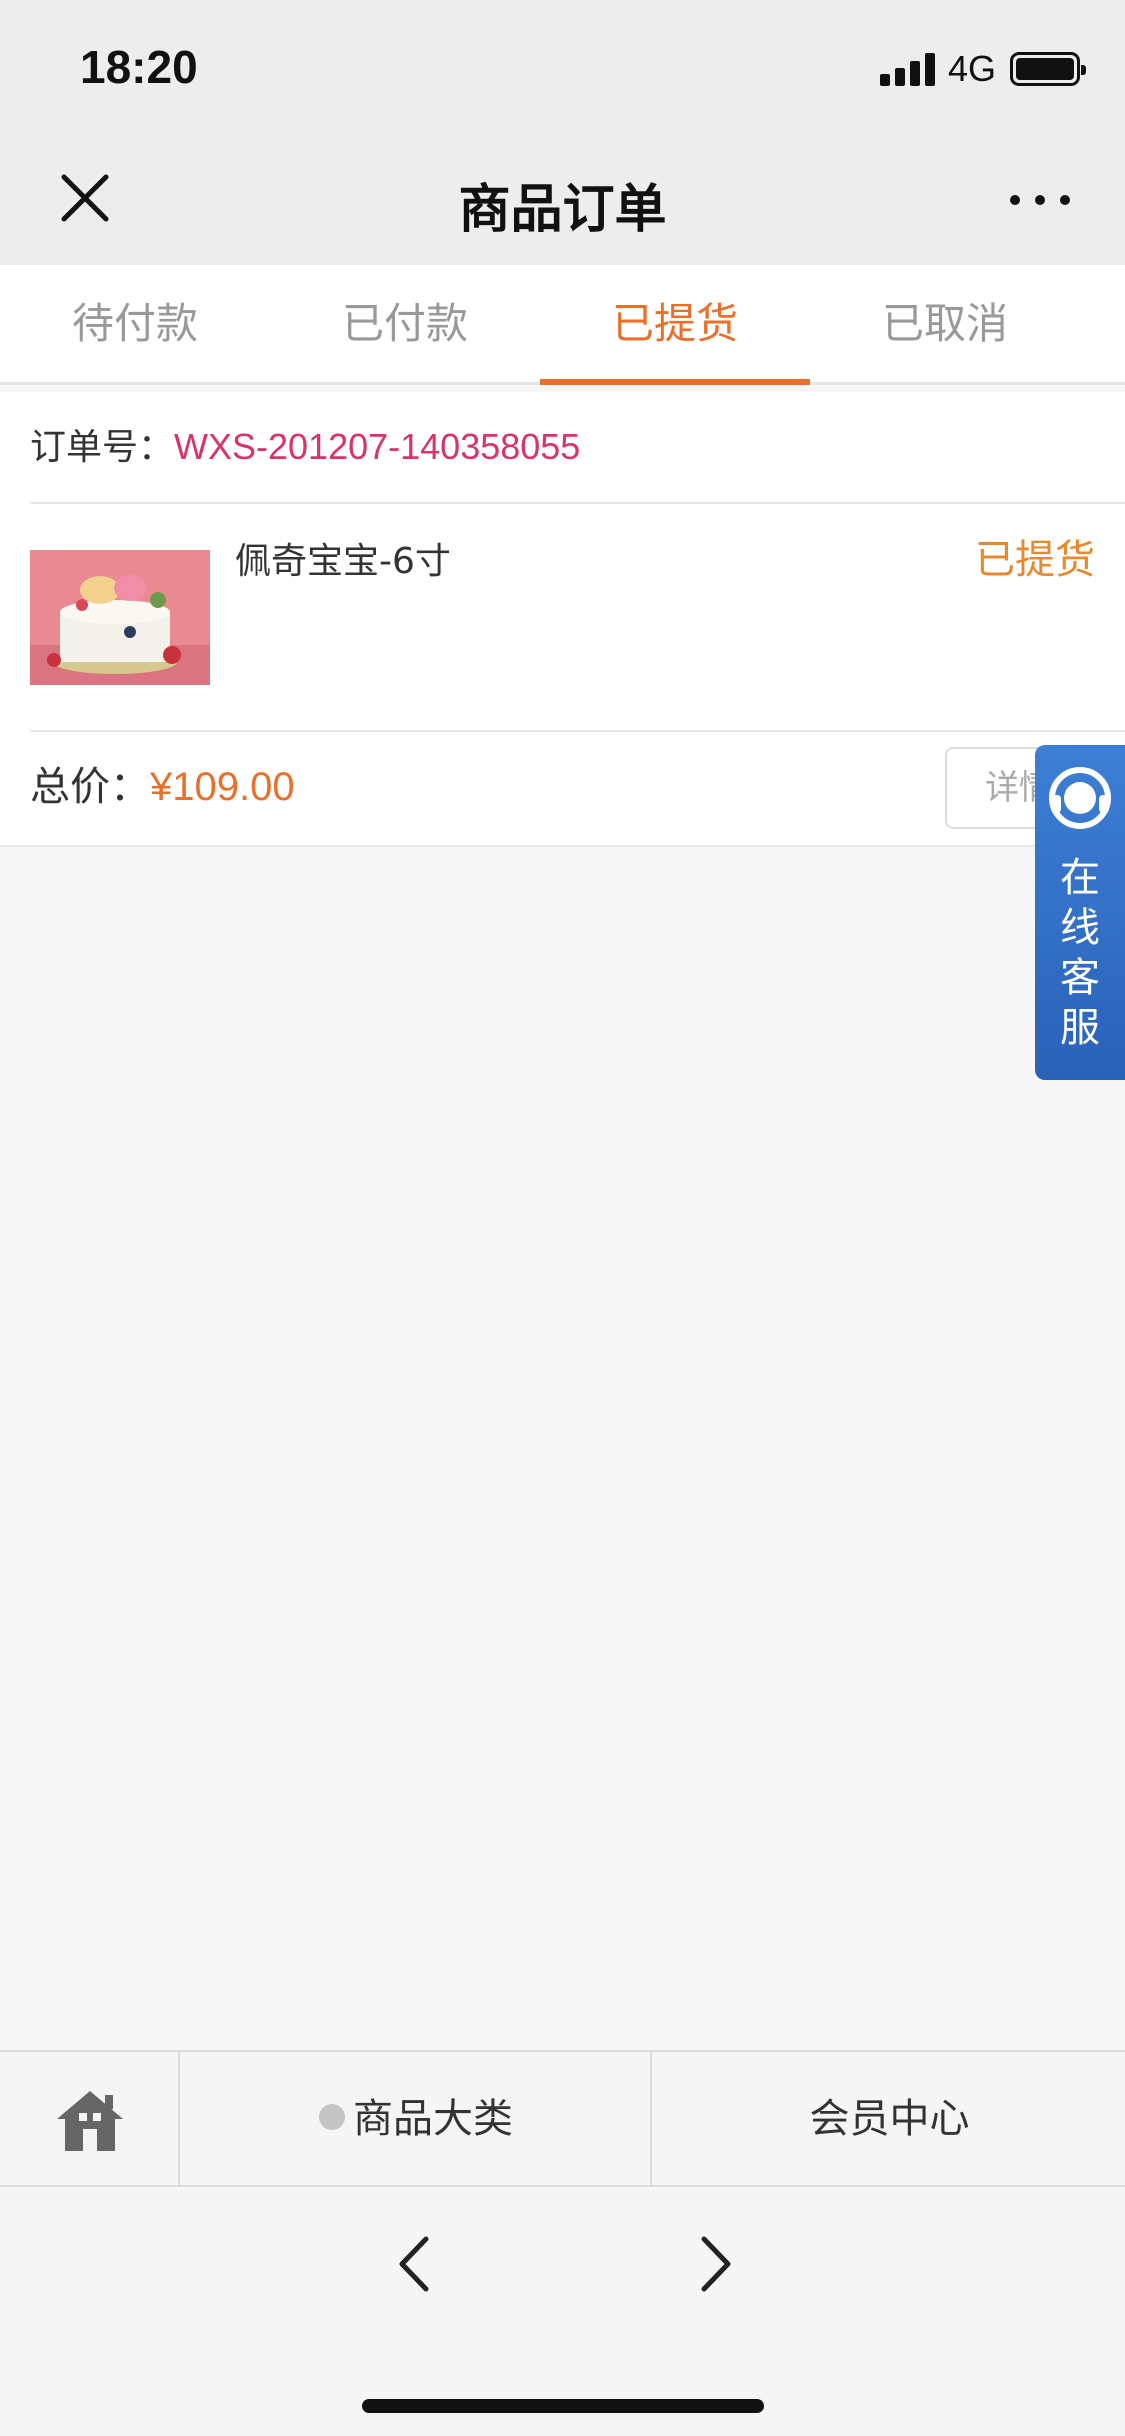 The height and width of the screenshot is (2436, 1125). What do you see at coordinates (972, 68) in the screenshot?
I see `network-type: 4G` at bounding box center [972, 68].